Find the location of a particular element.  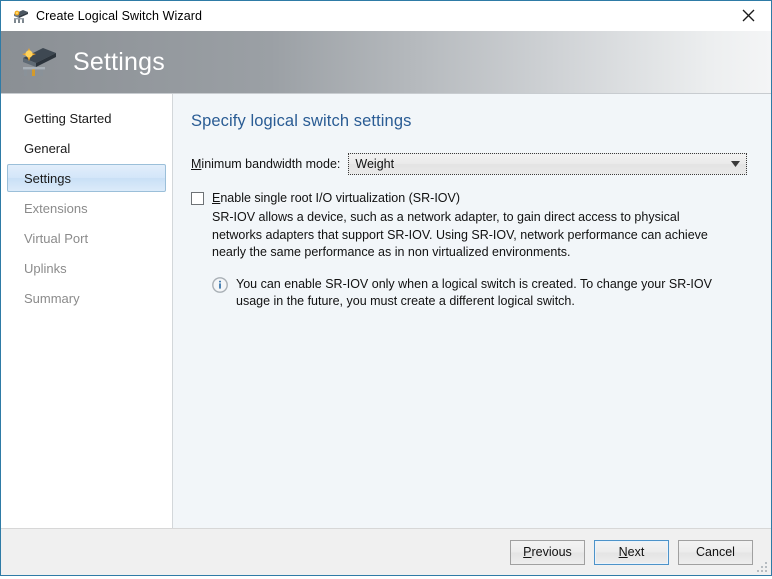

accelerator-key: N is located at coordinates (623, 552).